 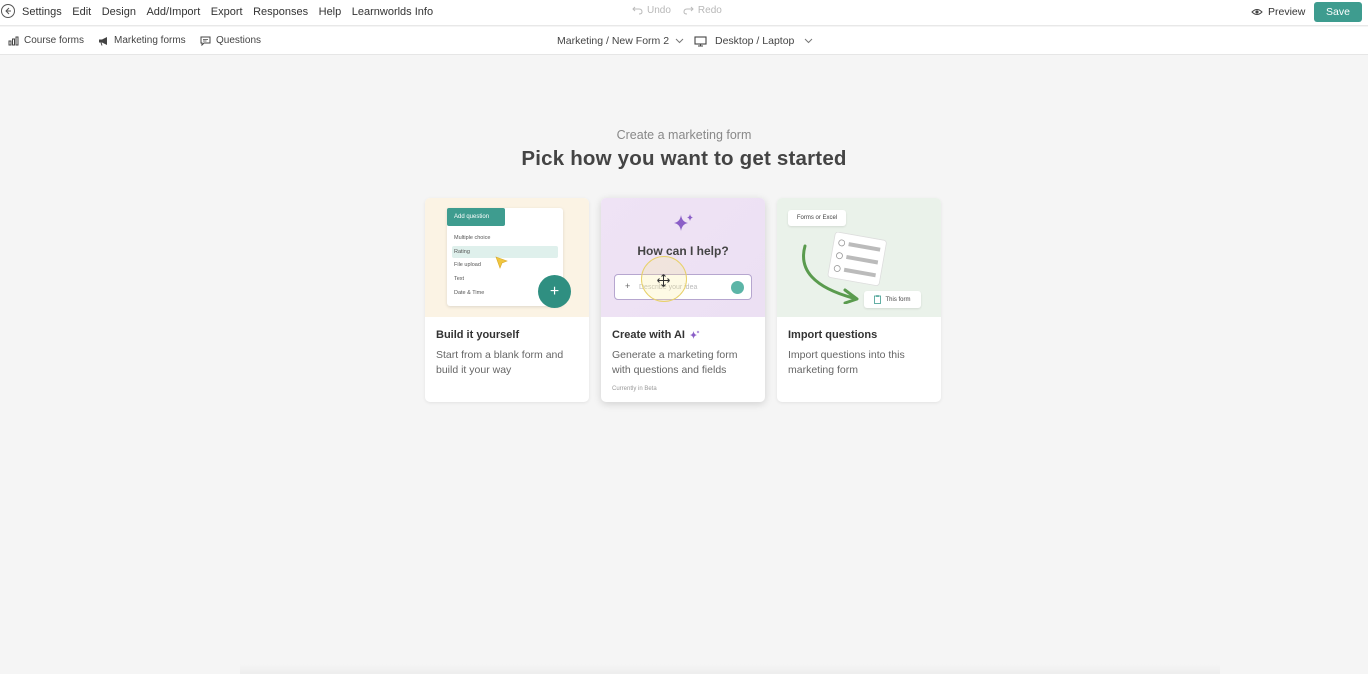 I want to click on option-rating: Rating, so click(x=462, y=252).